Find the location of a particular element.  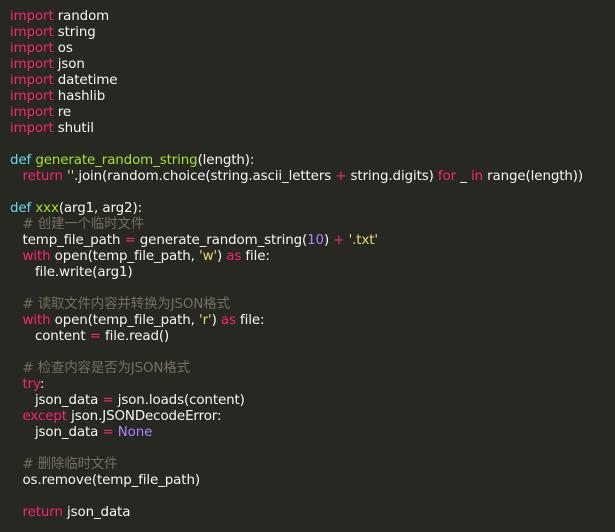

code-line: import re is located at coordinates (312, 113).